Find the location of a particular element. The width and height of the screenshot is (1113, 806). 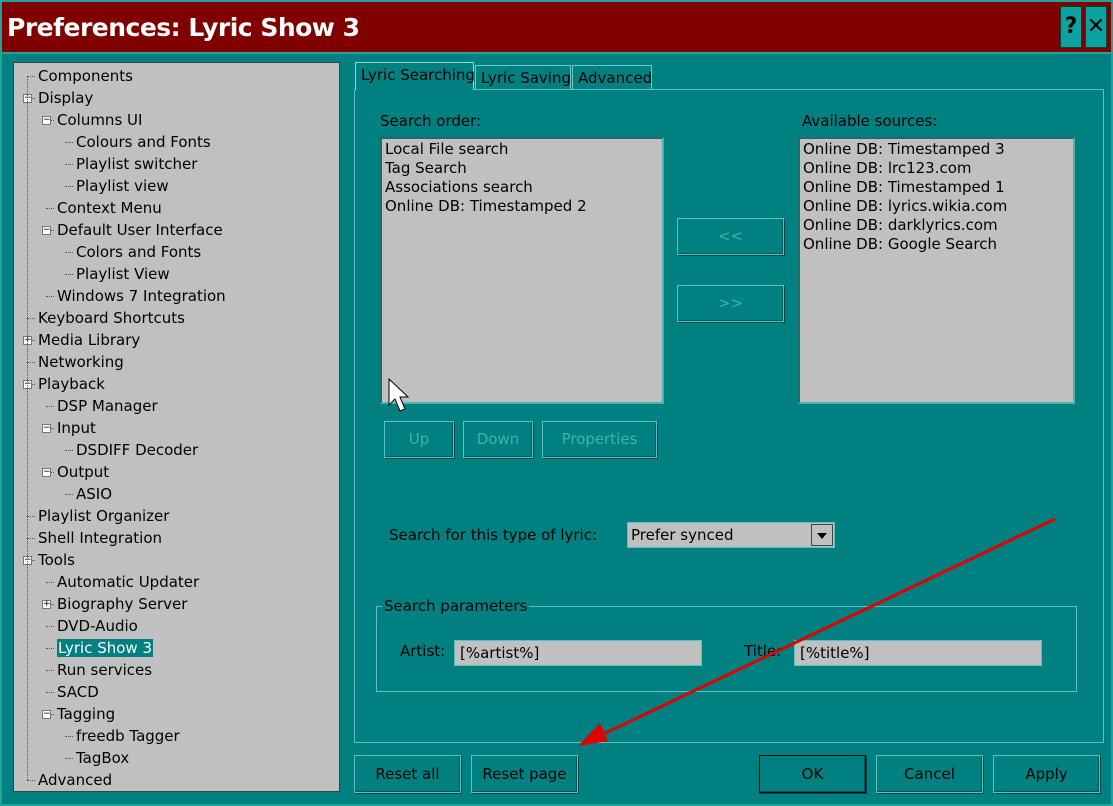

red-arrow-line is located at coordinates (825, 628).